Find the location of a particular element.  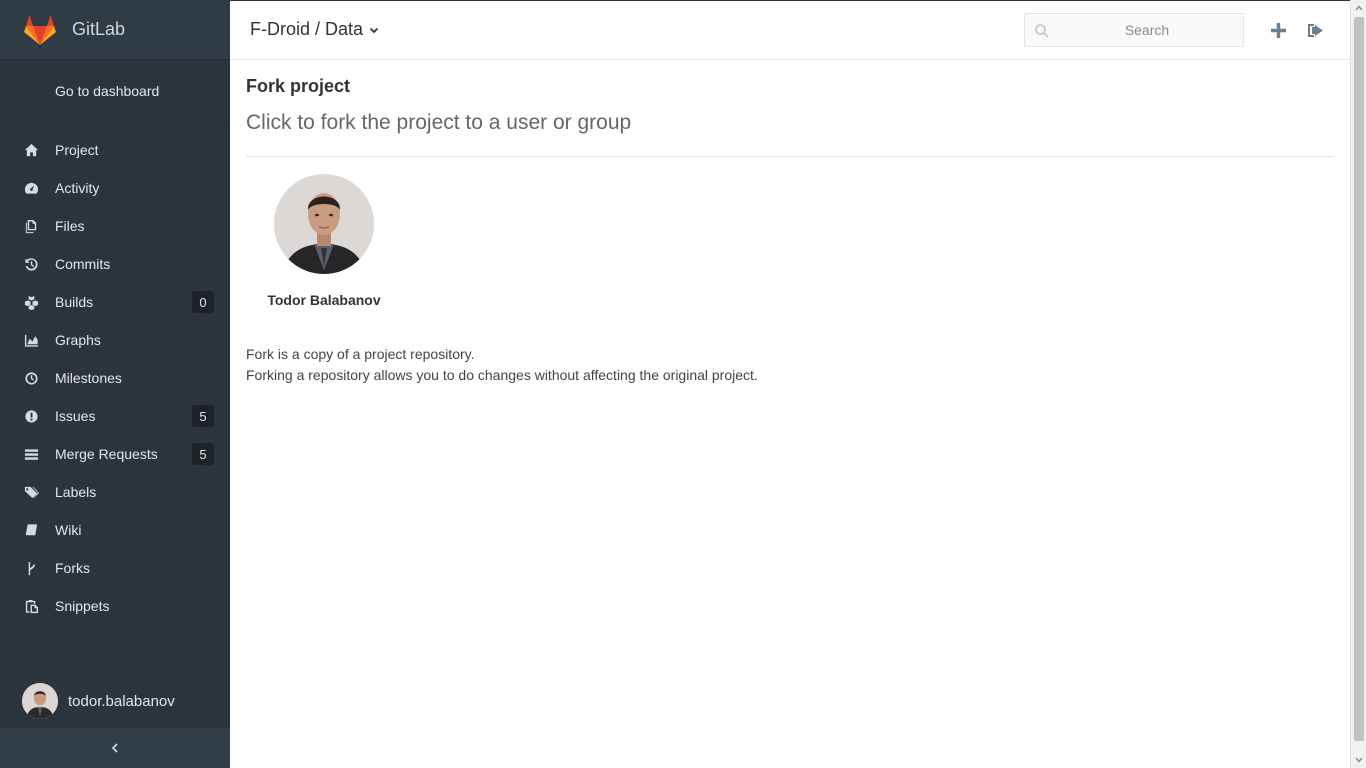

scroll-down-arrow-icon is located at coordinates (1358, 760).